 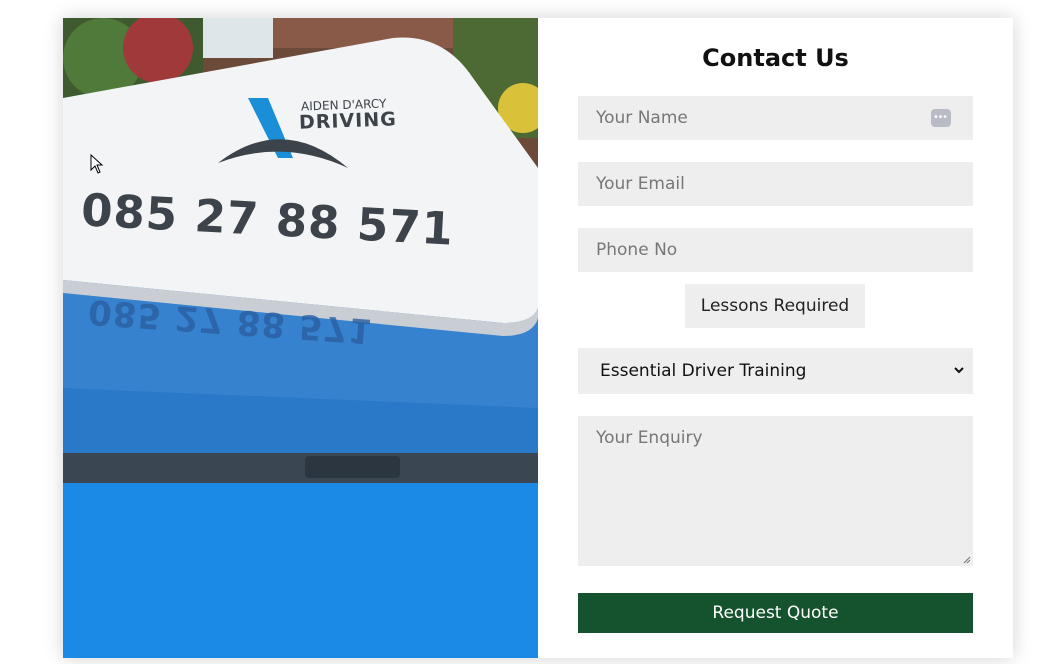 What do you see at coordinates (703, 371) in the screenshot?
I see `lessons-select-value: Essential Driver Training` at bounding box center [703, 371].